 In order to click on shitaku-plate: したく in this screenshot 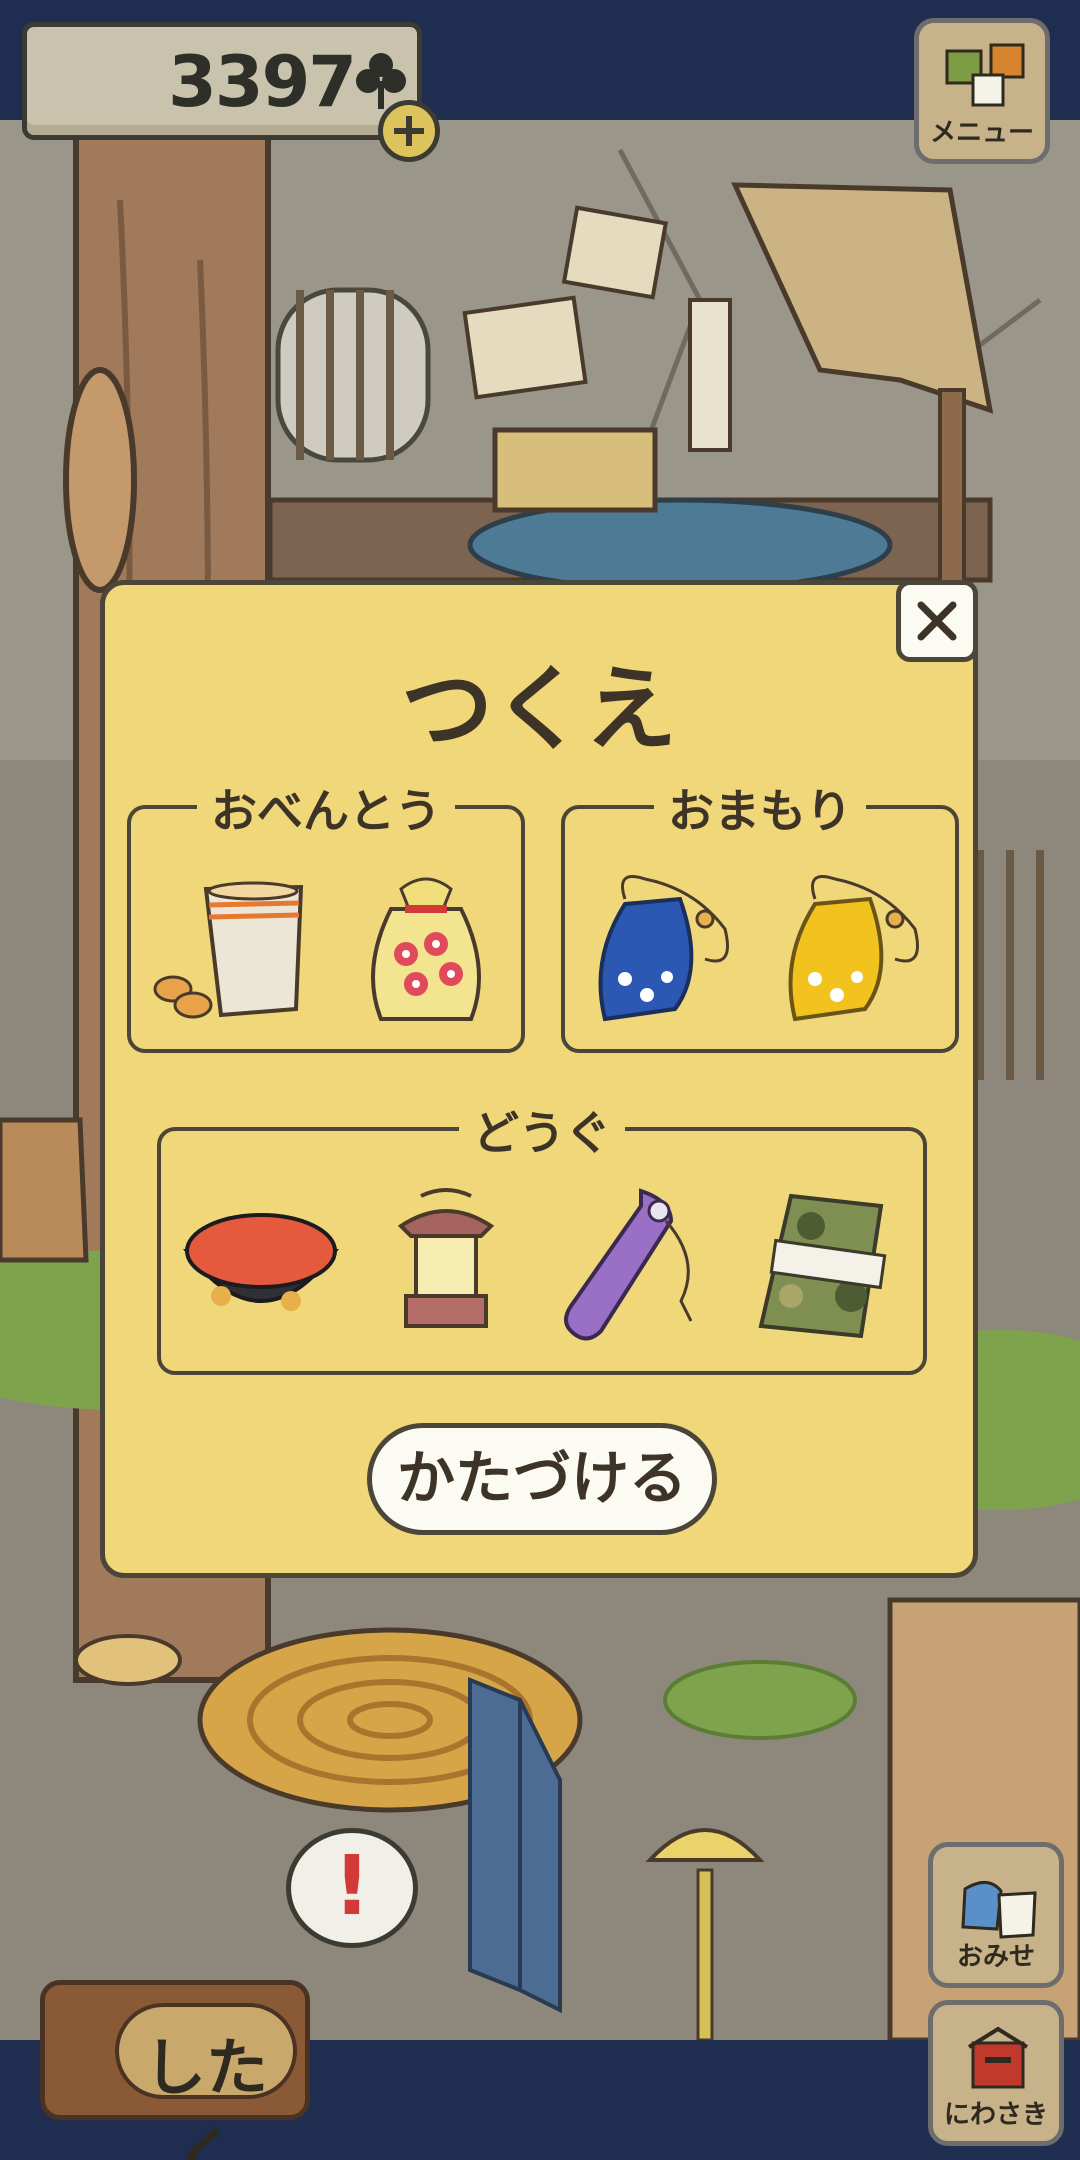, I will do `click(206, 2081)`.